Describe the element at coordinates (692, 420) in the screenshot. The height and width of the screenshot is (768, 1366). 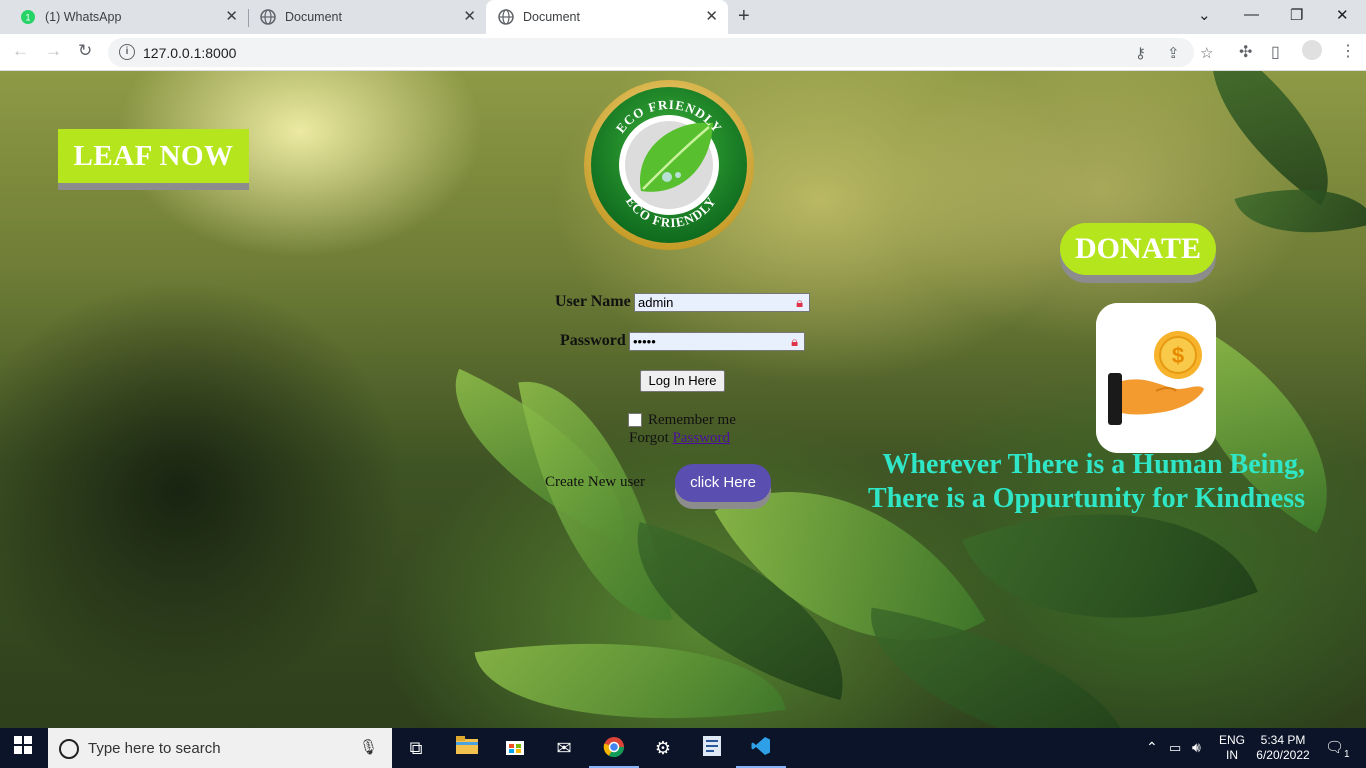
I see `remember-me-label: Remember me` at that location.